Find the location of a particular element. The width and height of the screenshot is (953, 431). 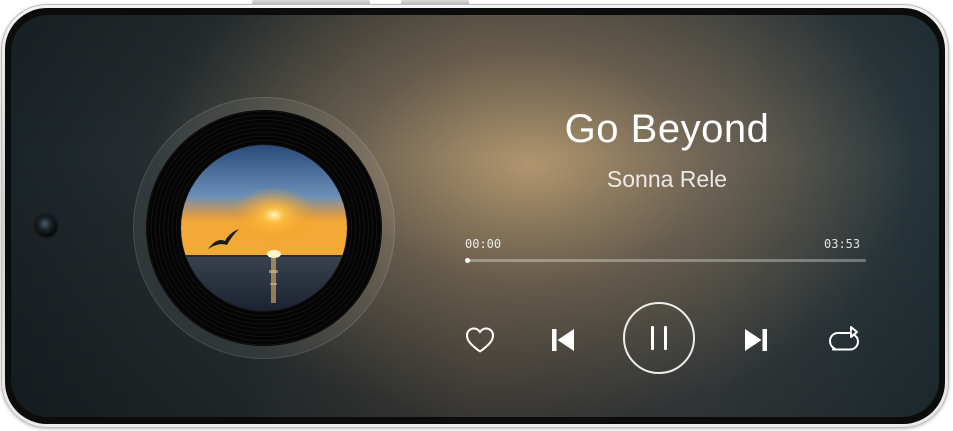

repeat-icon is located at coordinates (844, 338).